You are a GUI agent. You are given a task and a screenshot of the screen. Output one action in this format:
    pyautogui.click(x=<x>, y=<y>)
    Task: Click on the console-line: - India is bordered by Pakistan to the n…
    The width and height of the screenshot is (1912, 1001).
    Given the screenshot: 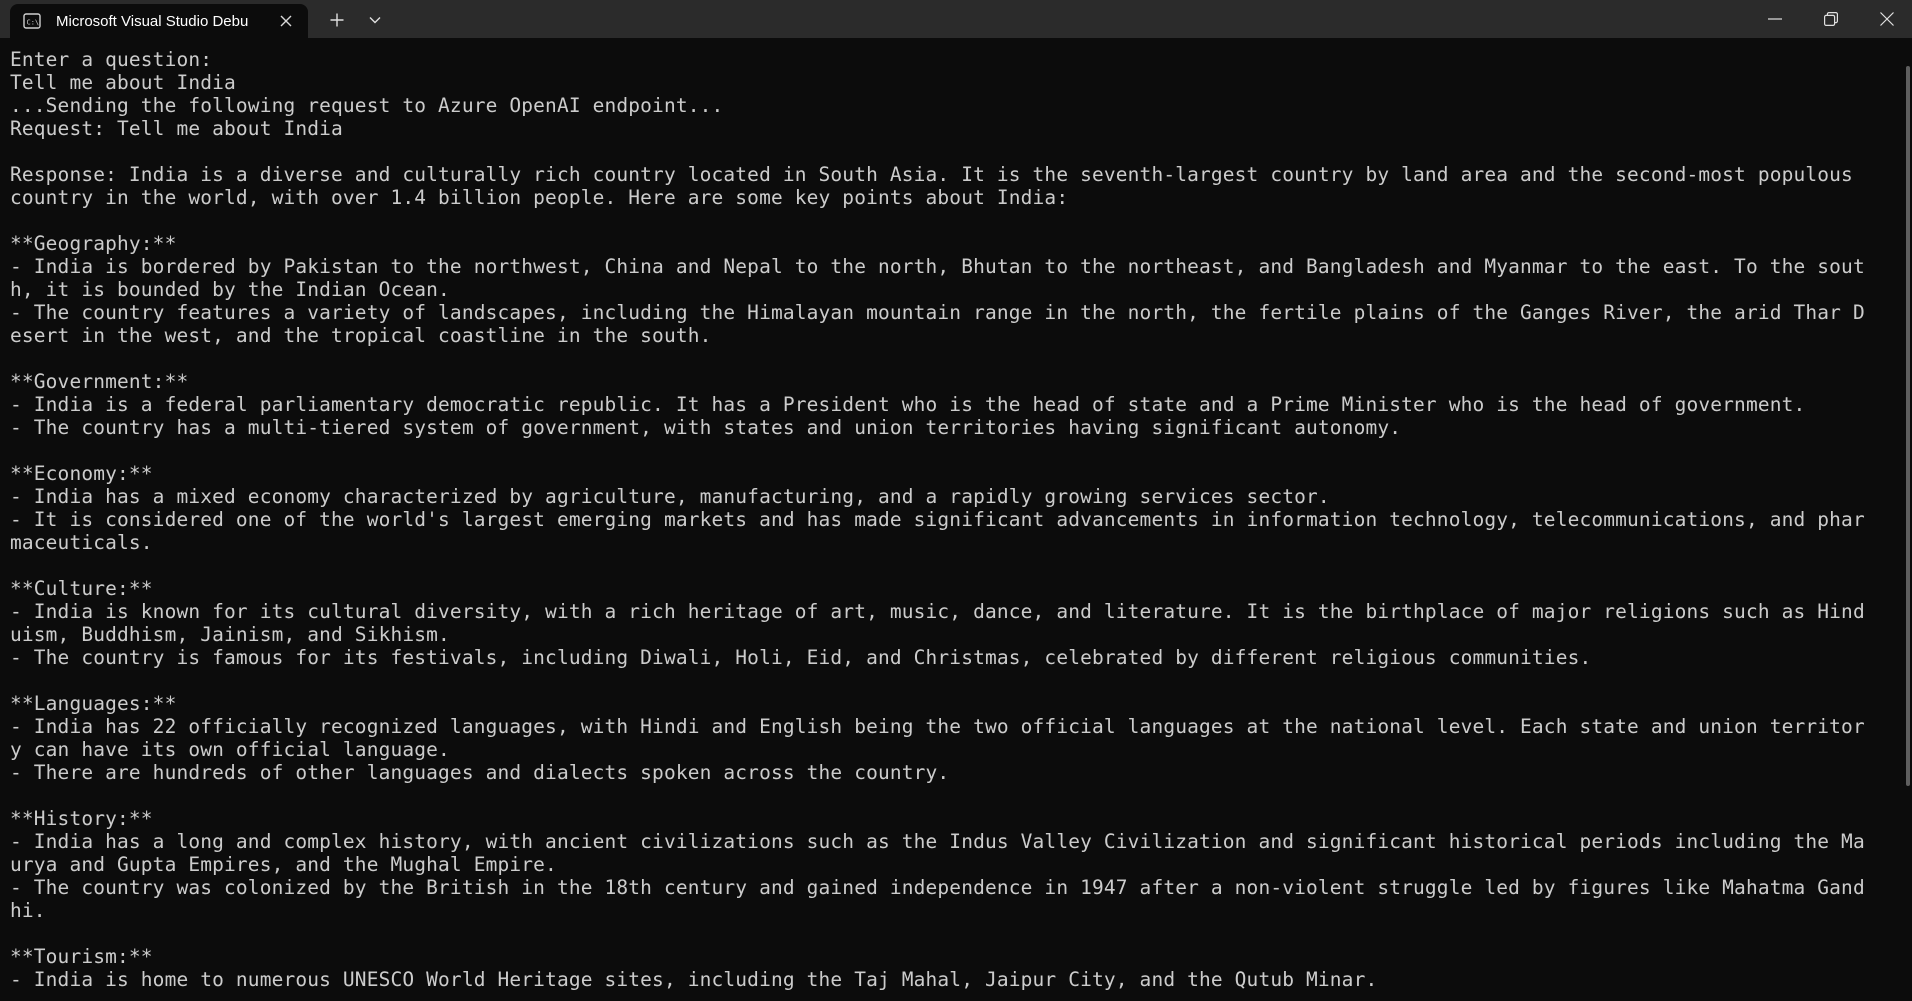 What is the action you would take?
    pyautogui.click(x=937, y=266)
    